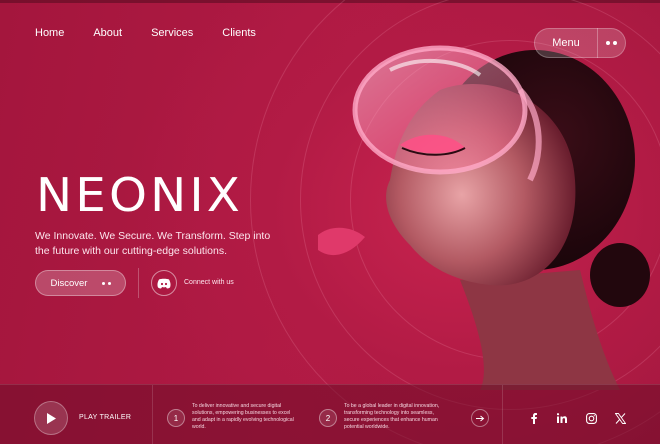 The image size is (660, 444). What do you see at coordinates (480, 418) in the screenshot?
I see `next-arrow-icon` at bounding box center [480, 418].